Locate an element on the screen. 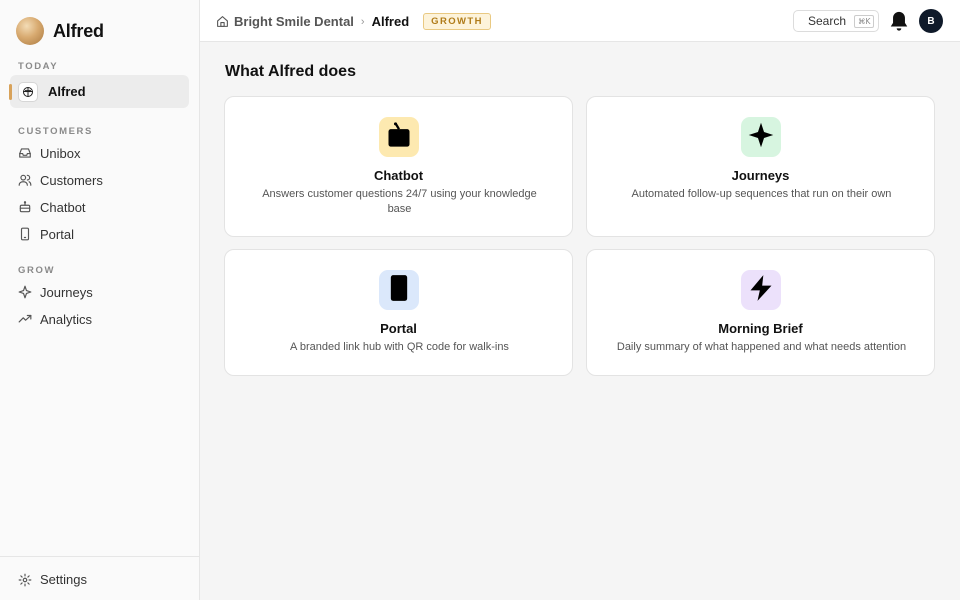 Image resolution: width=960 pixels, height=600 pixels. sidebar-item-portal: Portal is located at coordinates (99, 234).